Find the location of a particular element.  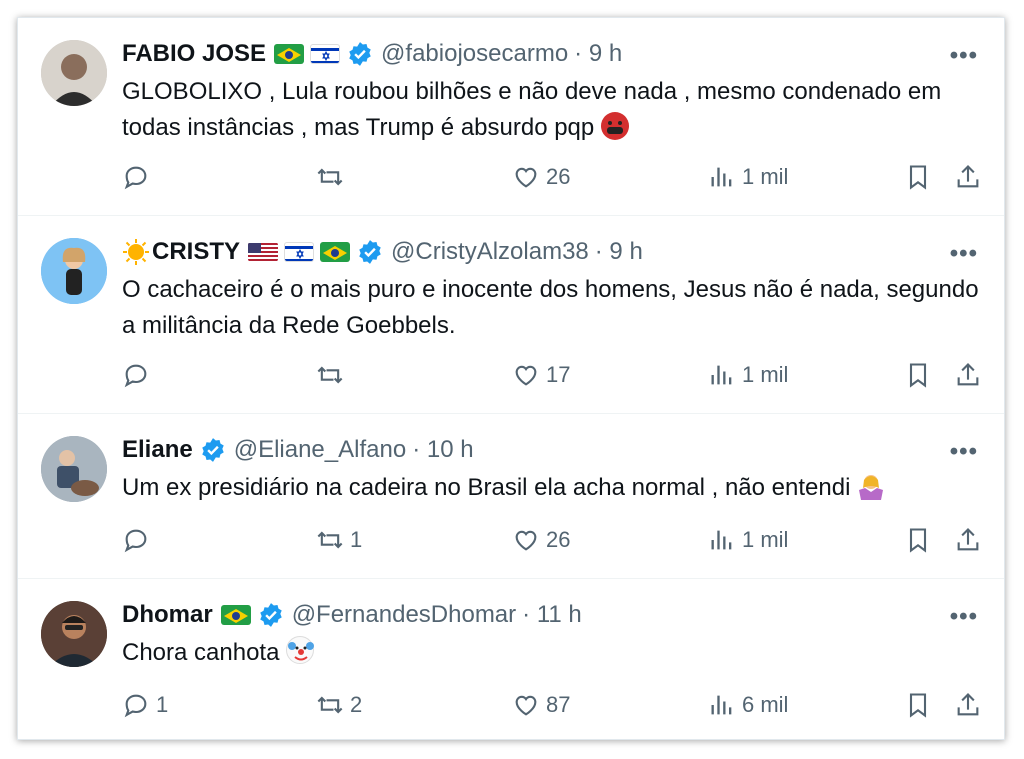

display-name: Eliane is located at coordinates (157, 450).